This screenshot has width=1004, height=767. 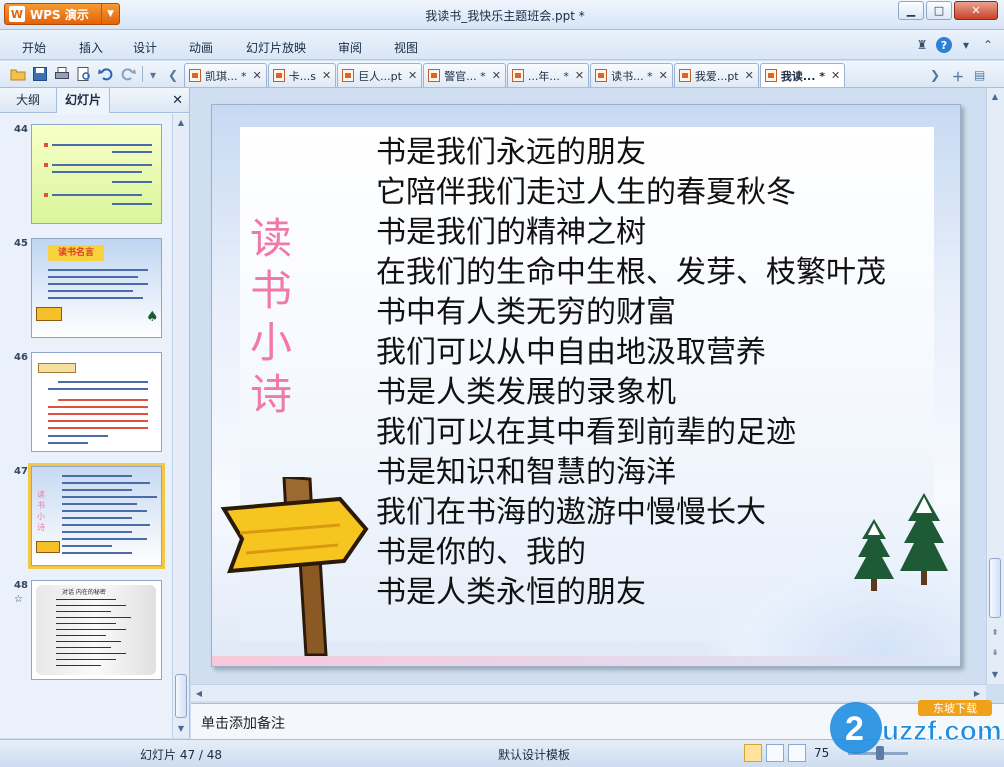 I want to click on slideshow-view-button, so click(x=797, y=753).